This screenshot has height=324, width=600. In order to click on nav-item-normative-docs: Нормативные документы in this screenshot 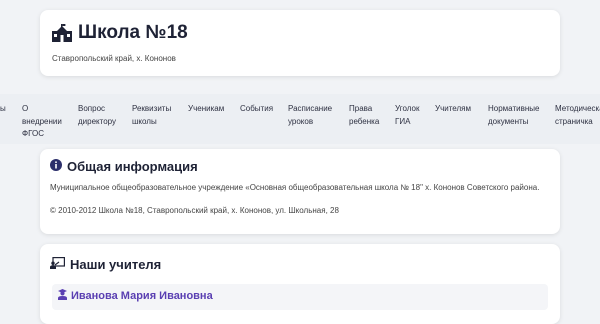, I will do `click(513, 115)`.